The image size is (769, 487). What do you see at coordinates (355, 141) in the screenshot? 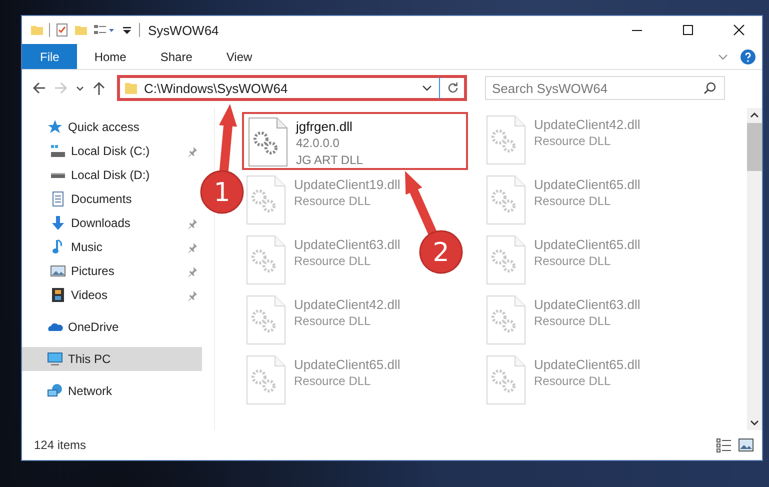
I see `file-item: jgfrgen.dll 42.0.0.0 JG ART DLL` at bounding box center [355, 141].